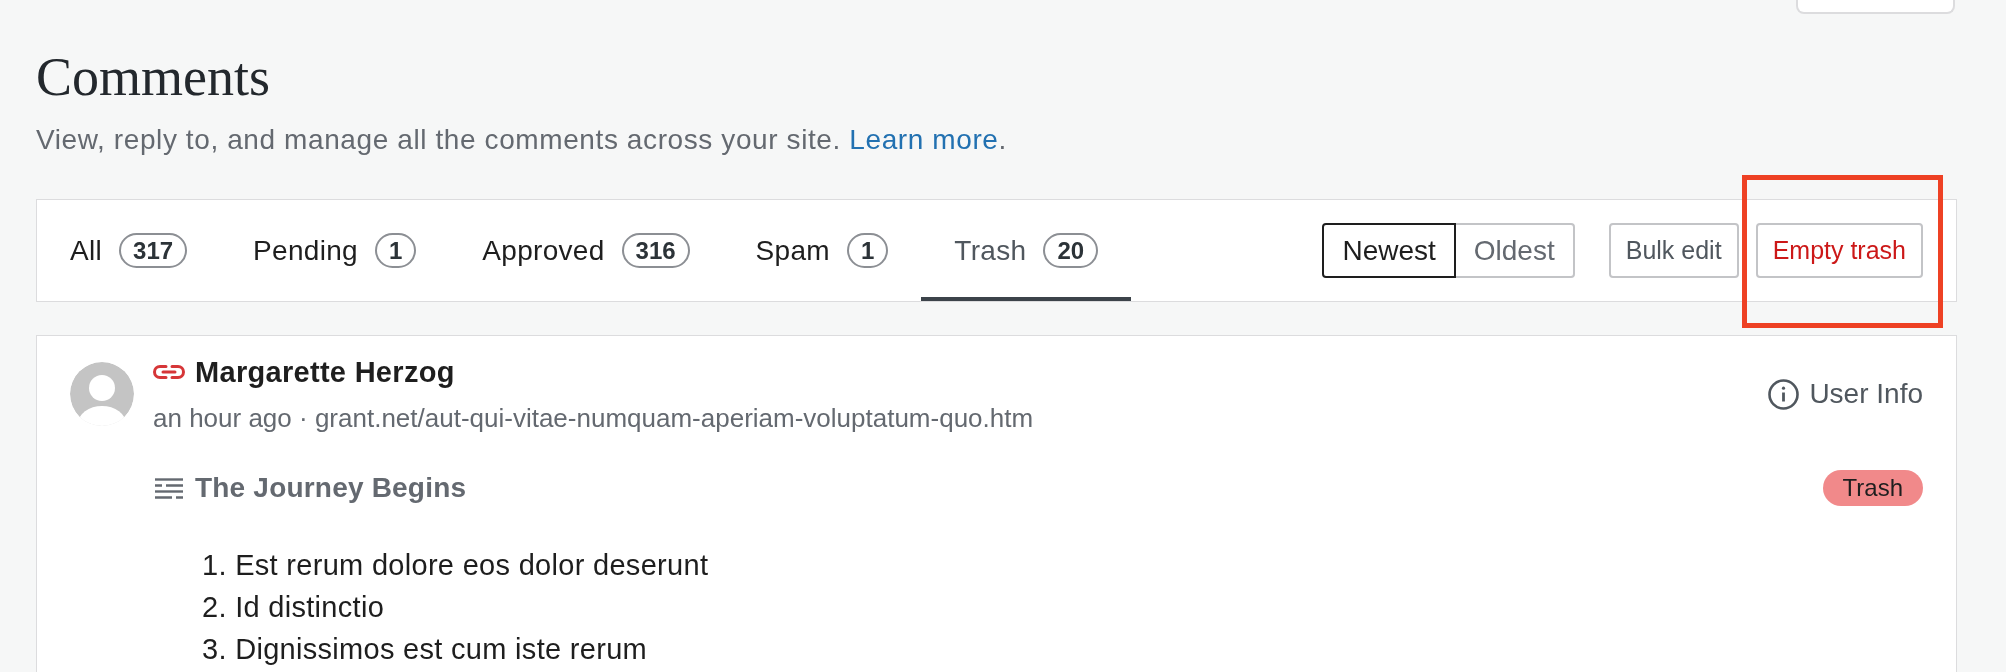 This screenshot has width=2006, height=672. What do you see at coordinates (522, 140) in the screenshot?
I see `page-description: View, reply to, and manage all the comments across your site. Learn more.` at bounding box center [522, 140].